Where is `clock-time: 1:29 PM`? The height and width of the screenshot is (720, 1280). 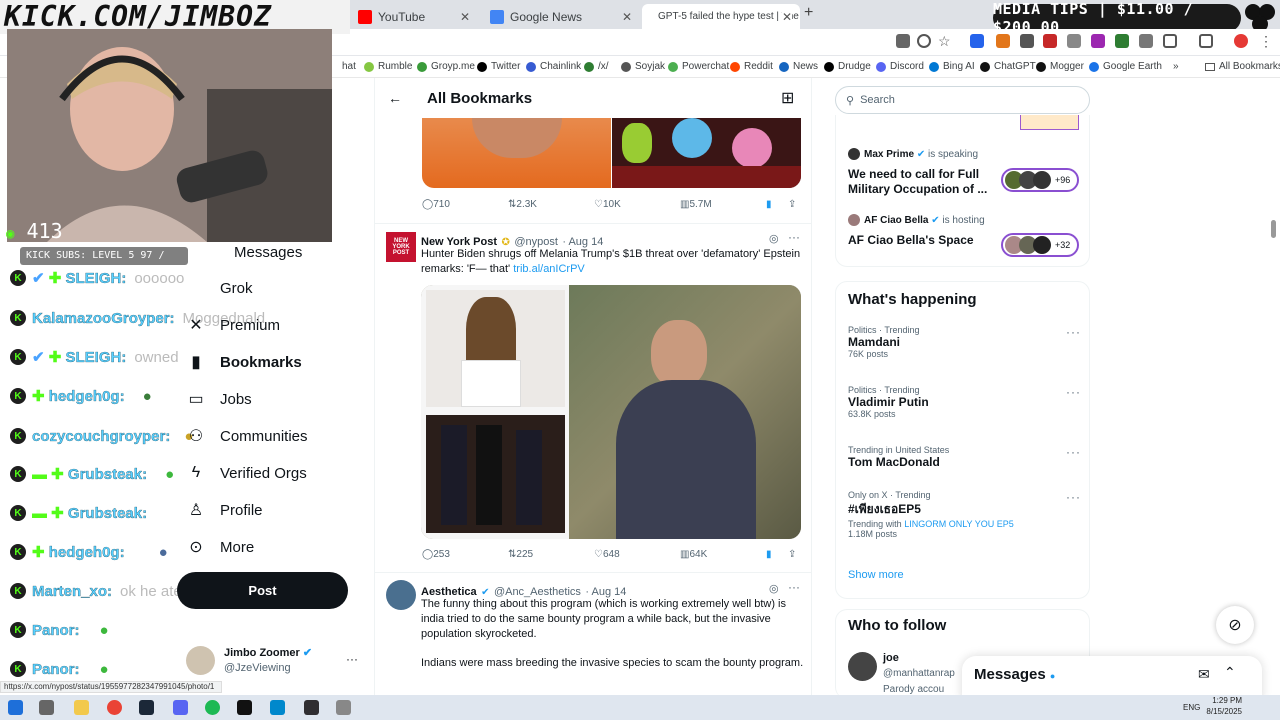
clock-time: 1:29 PM is located at coordinates (1224, 700).